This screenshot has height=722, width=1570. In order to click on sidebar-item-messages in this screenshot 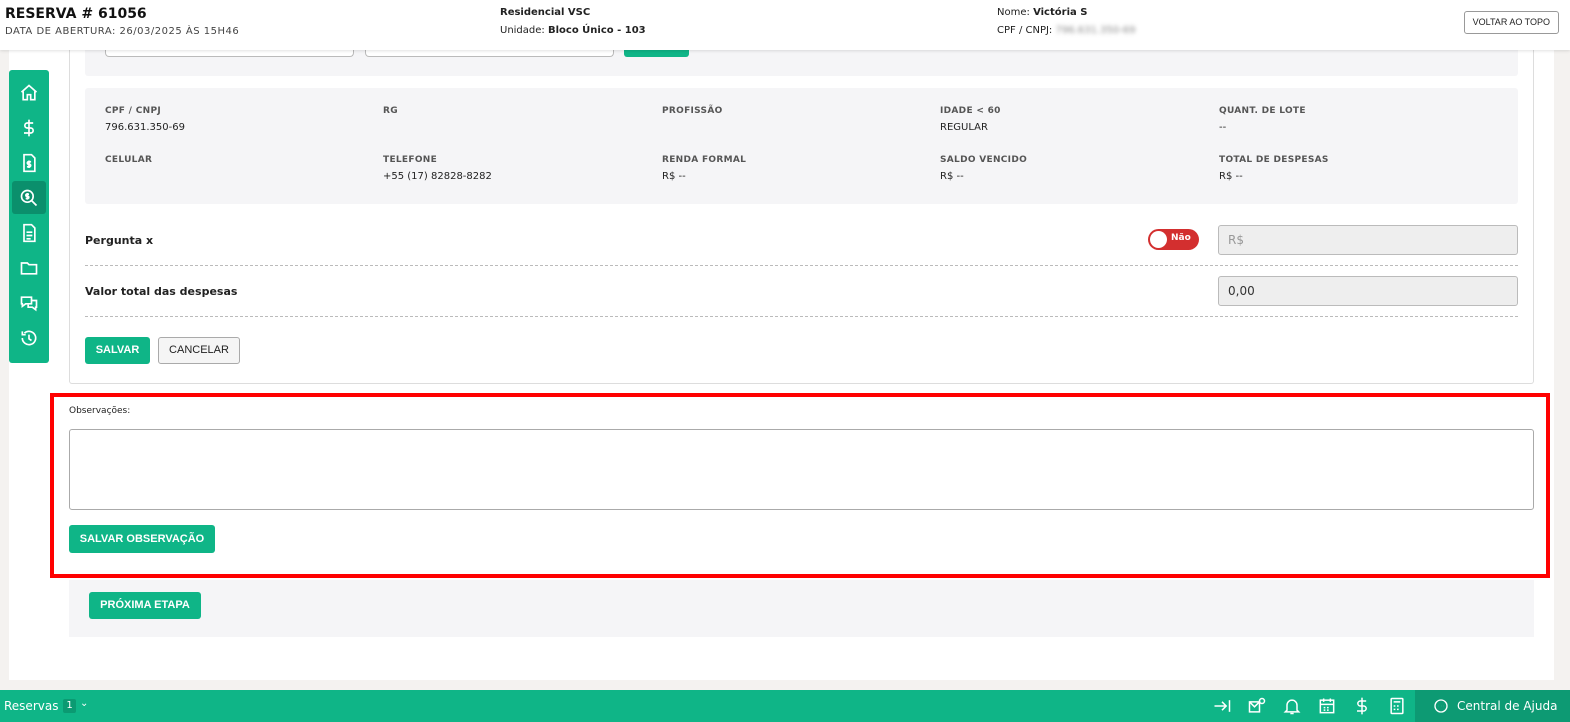, I will do `click(29, 302)`.